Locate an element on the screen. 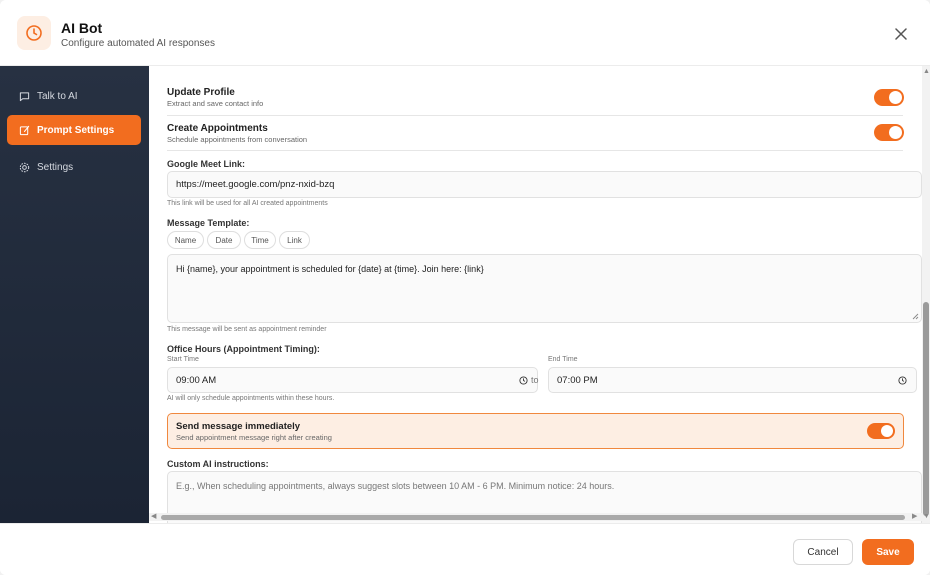 The height and width of the screenshot is (575, 930). chip-date: Date is located at coordinates (224, 240).